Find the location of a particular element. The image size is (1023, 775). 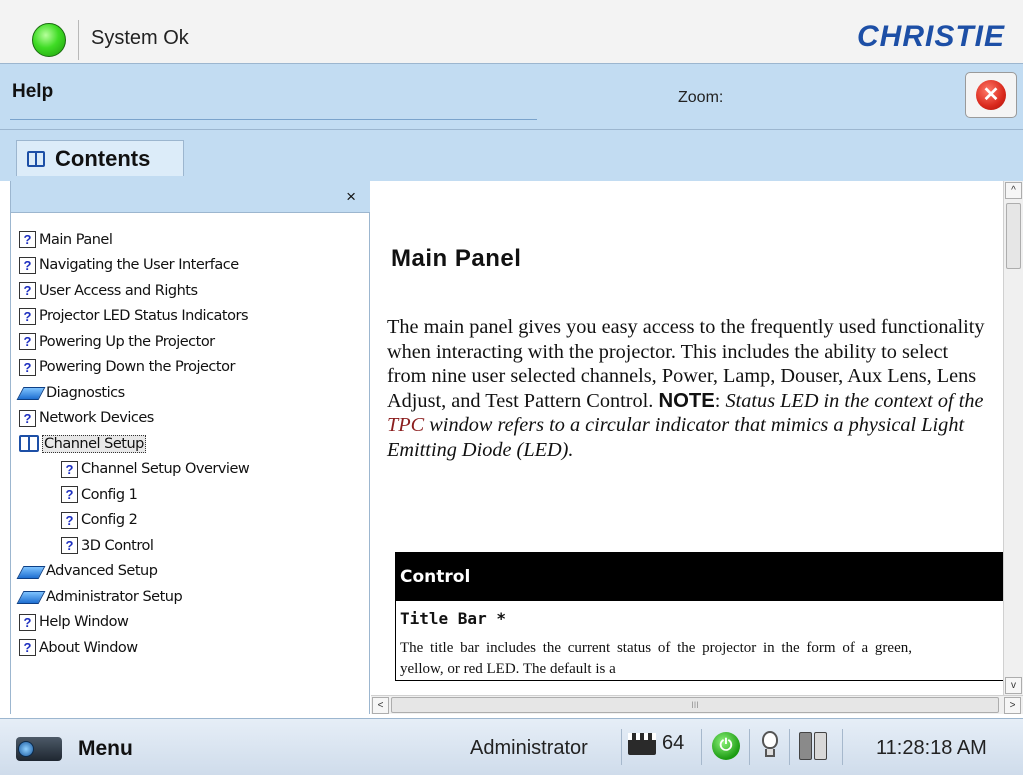

table-row-title: Title Bar * is located at coordinates (453, 618).